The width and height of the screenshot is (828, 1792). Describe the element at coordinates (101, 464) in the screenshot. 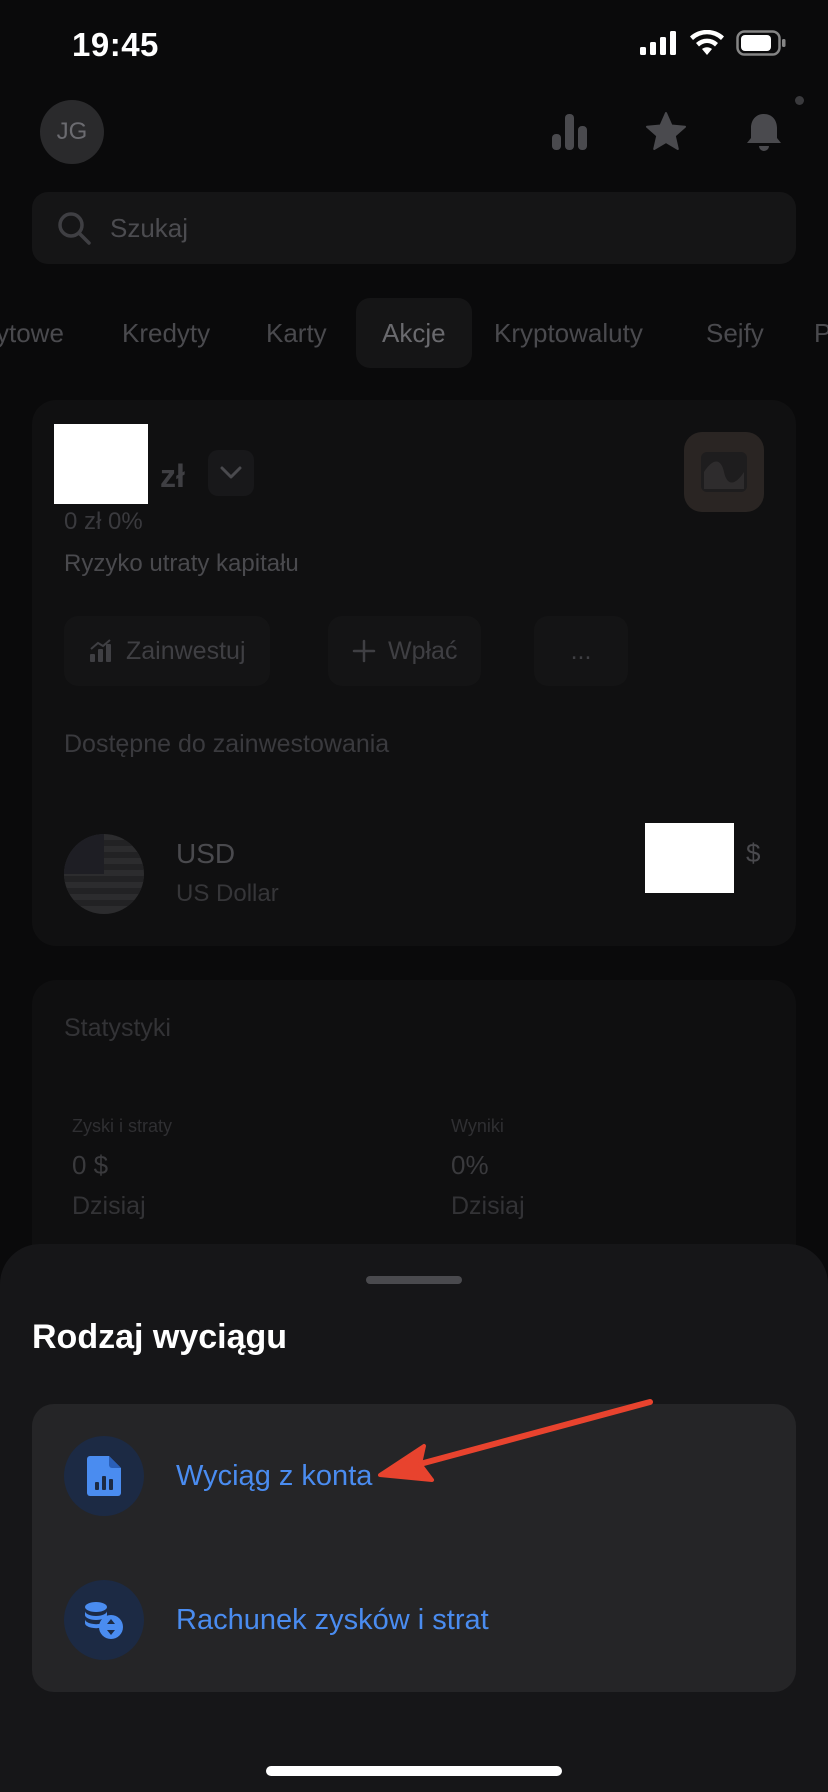

I see `redacted-balance` at that location.